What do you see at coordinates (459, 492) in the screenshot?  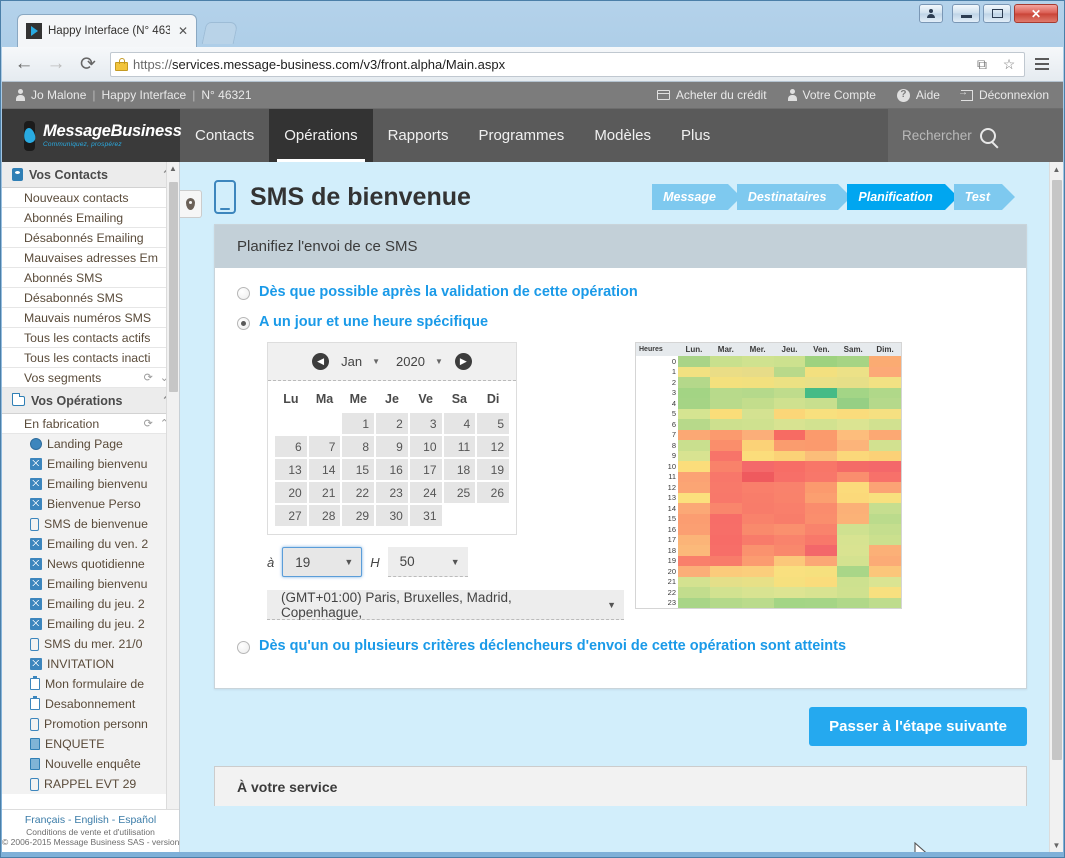 I see `calendar-day: 25` at bounding box center [459, 492].